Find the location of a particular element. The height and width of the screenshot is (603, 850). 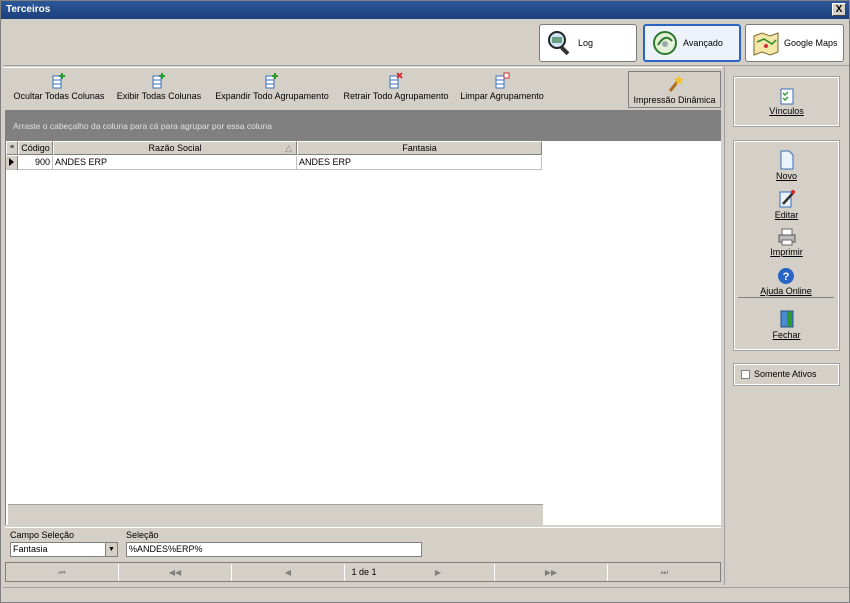

dynamic-print-button: Impressão Dinâmica is located at coordinates (674, 89).